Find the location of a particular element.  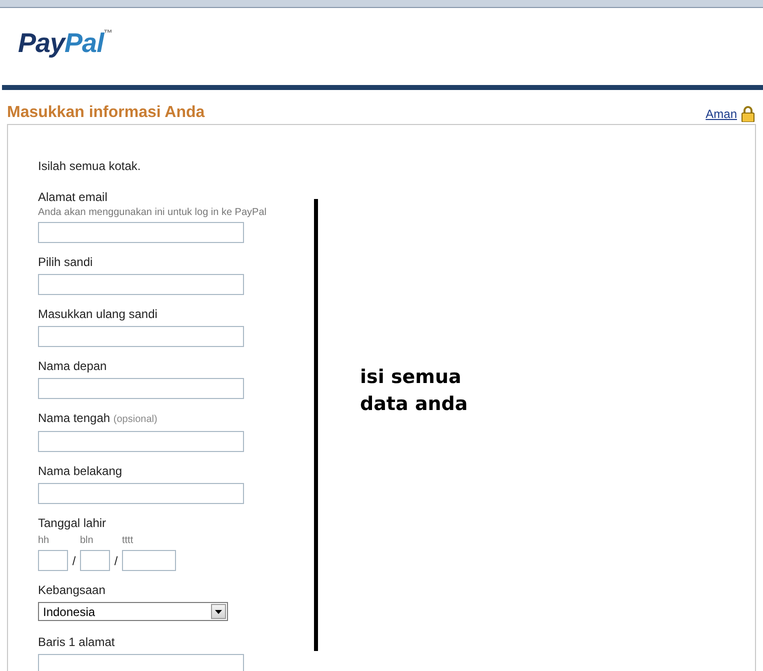

secure-link: Aman is located at coordinates (721, 114).